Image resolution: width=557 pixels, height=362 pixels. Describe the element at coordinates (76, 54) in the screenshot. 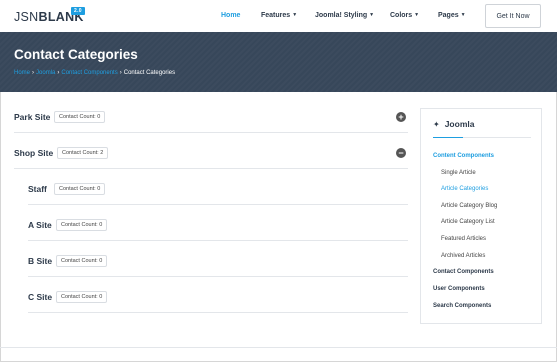

I see `page-title: Contact Categories` at that location.